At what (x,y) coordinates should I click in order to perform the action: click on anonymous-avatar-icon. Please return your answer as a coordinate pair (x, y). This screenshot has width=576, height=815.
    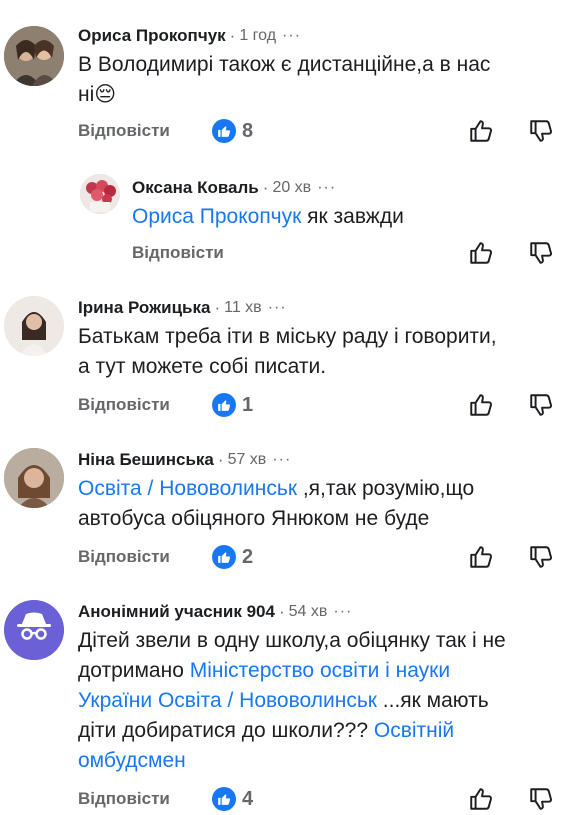
    Looking at the image, I should click on (34, 630).